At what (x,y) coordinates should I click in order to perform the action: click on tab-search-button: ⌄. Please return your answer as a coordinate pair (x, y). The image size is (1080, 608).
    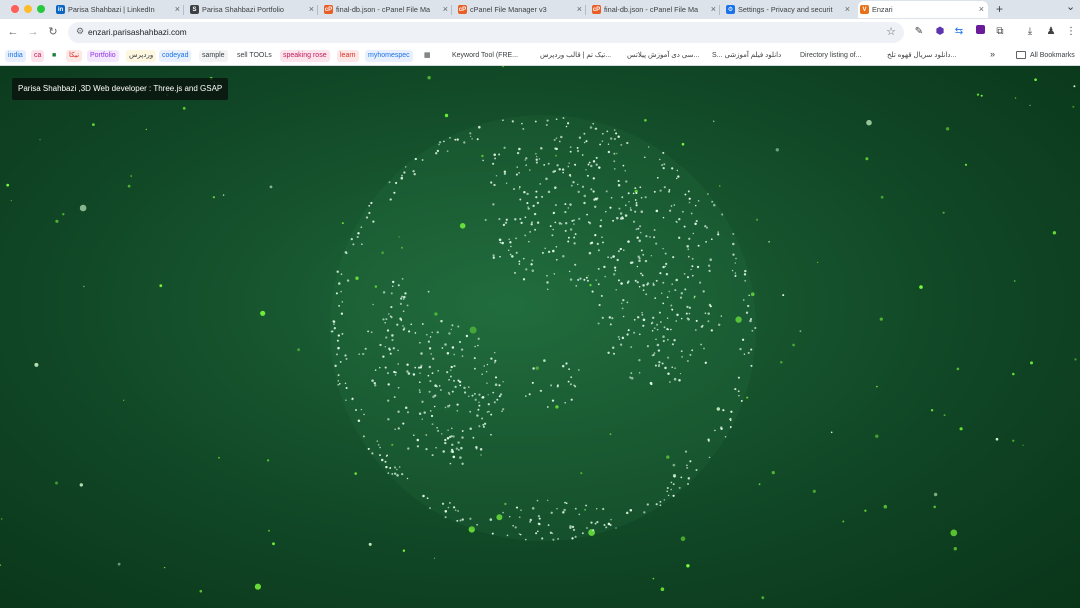
    Looking at the image, I should click on (1070, 6).